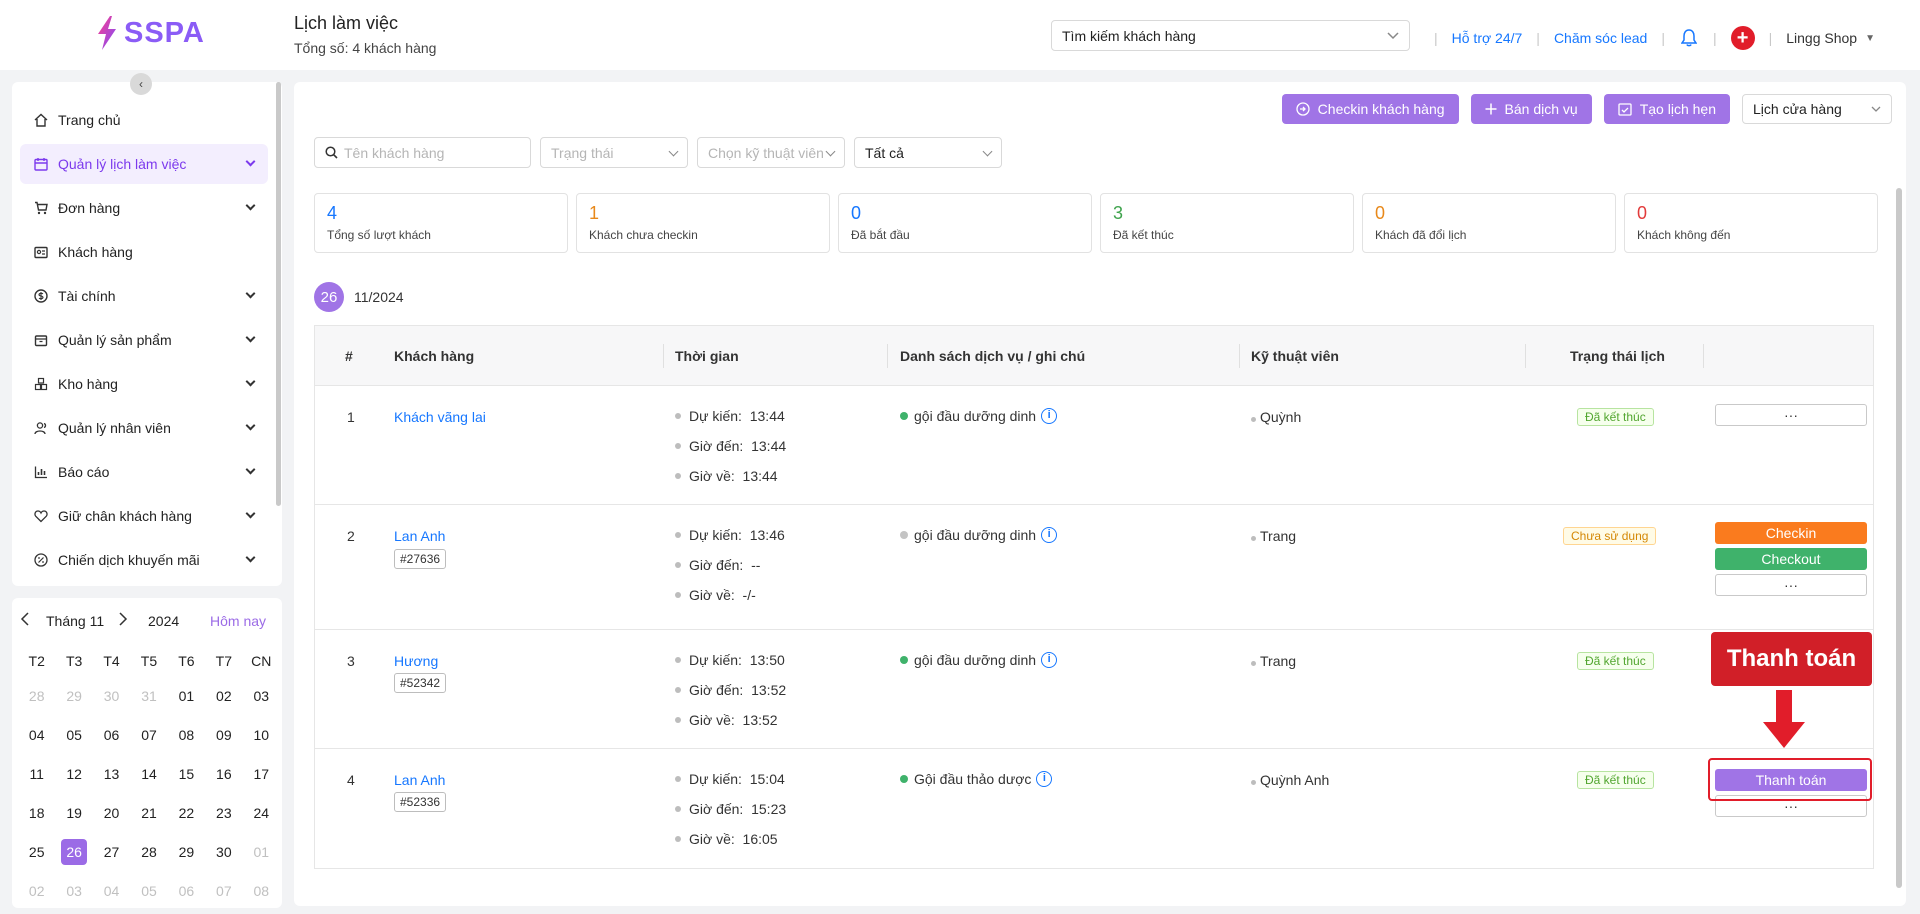 Image resolution: width=1920 pixels, height=914 pixels. I want to click on main-scrollbar, so click(1899, 538).